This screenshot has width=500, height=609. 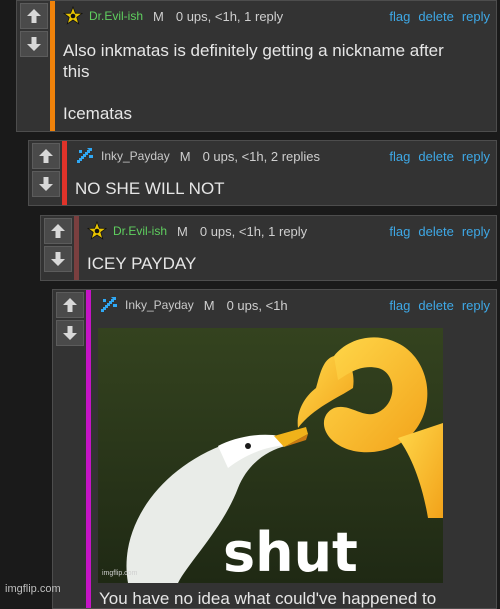 I want to click on comment-line: NO SHE WILL NOT, so click(x=150, y=188).